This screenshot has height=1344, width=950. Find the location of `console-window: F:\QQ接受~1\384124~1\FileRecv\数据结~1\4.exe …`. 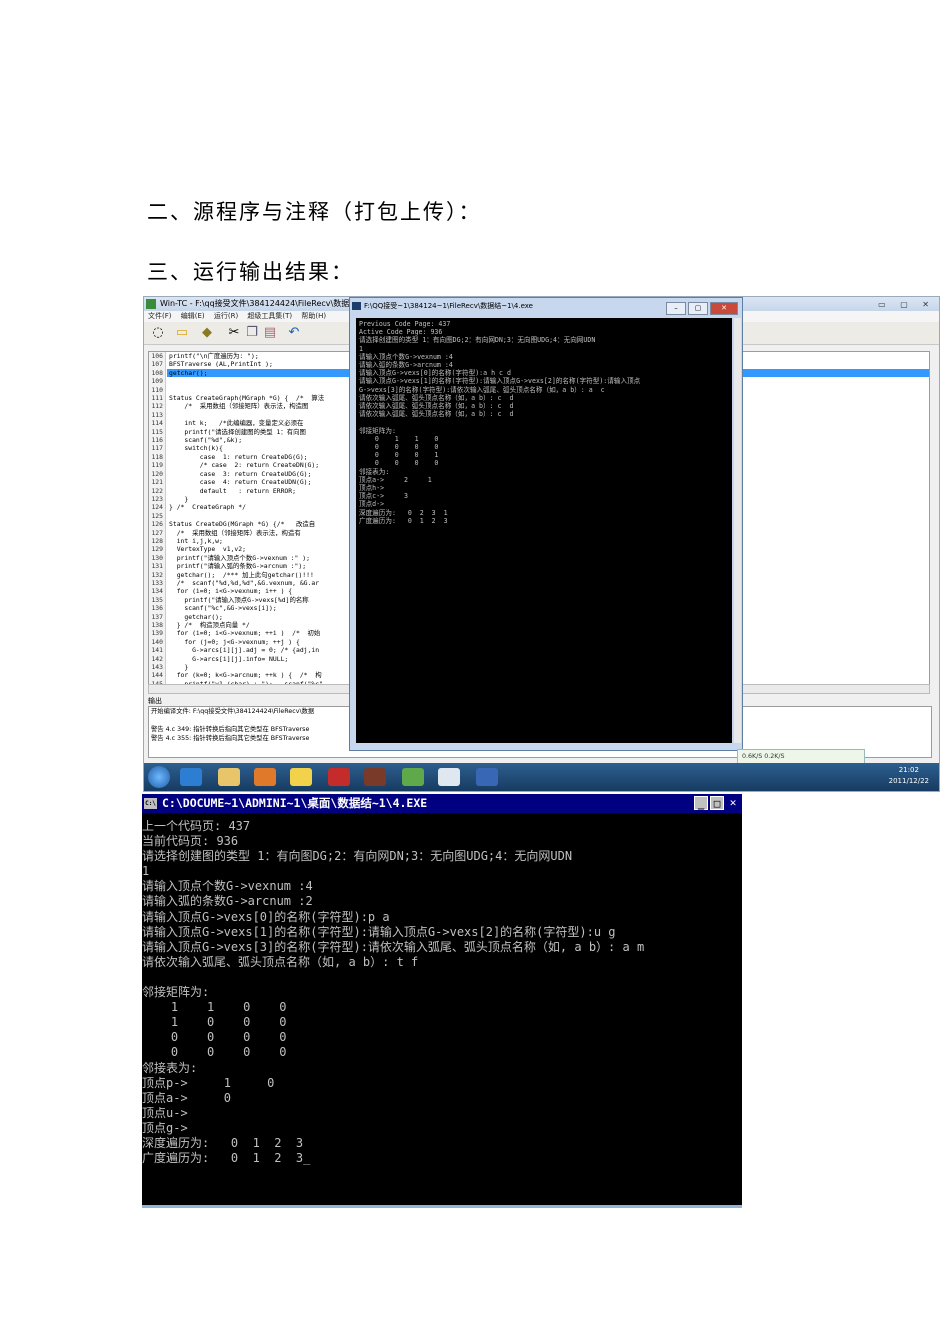

console-window: F:\QQ接受~1\384124~1\FileRecv\数据结~1\4.exe … is located at coordinates (546, 524).